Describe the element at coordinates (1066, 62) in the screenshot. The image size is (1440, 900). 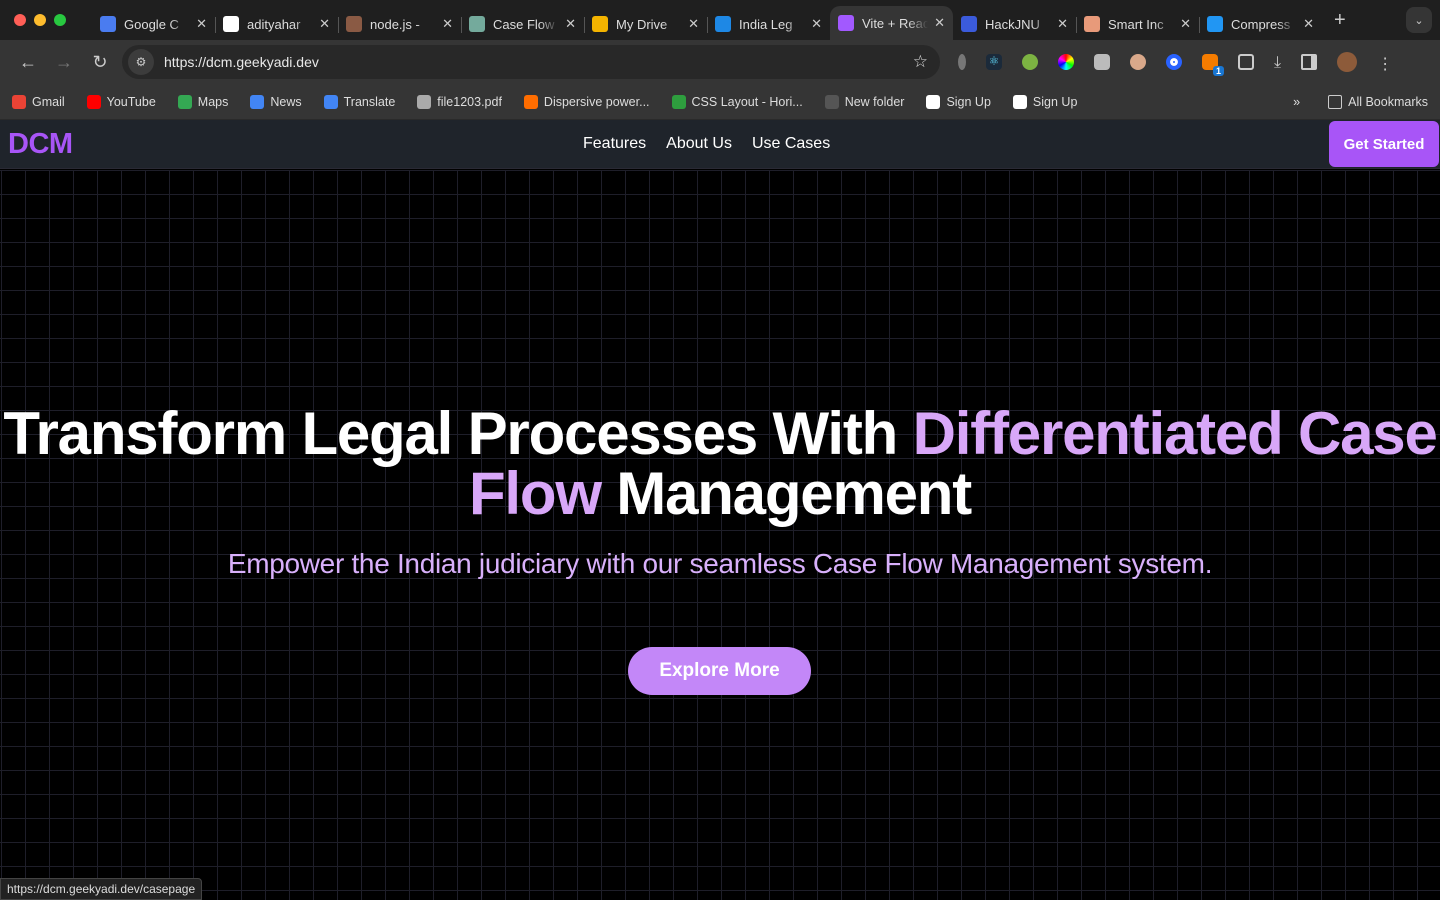
I see `color-picker-icon` at that location.